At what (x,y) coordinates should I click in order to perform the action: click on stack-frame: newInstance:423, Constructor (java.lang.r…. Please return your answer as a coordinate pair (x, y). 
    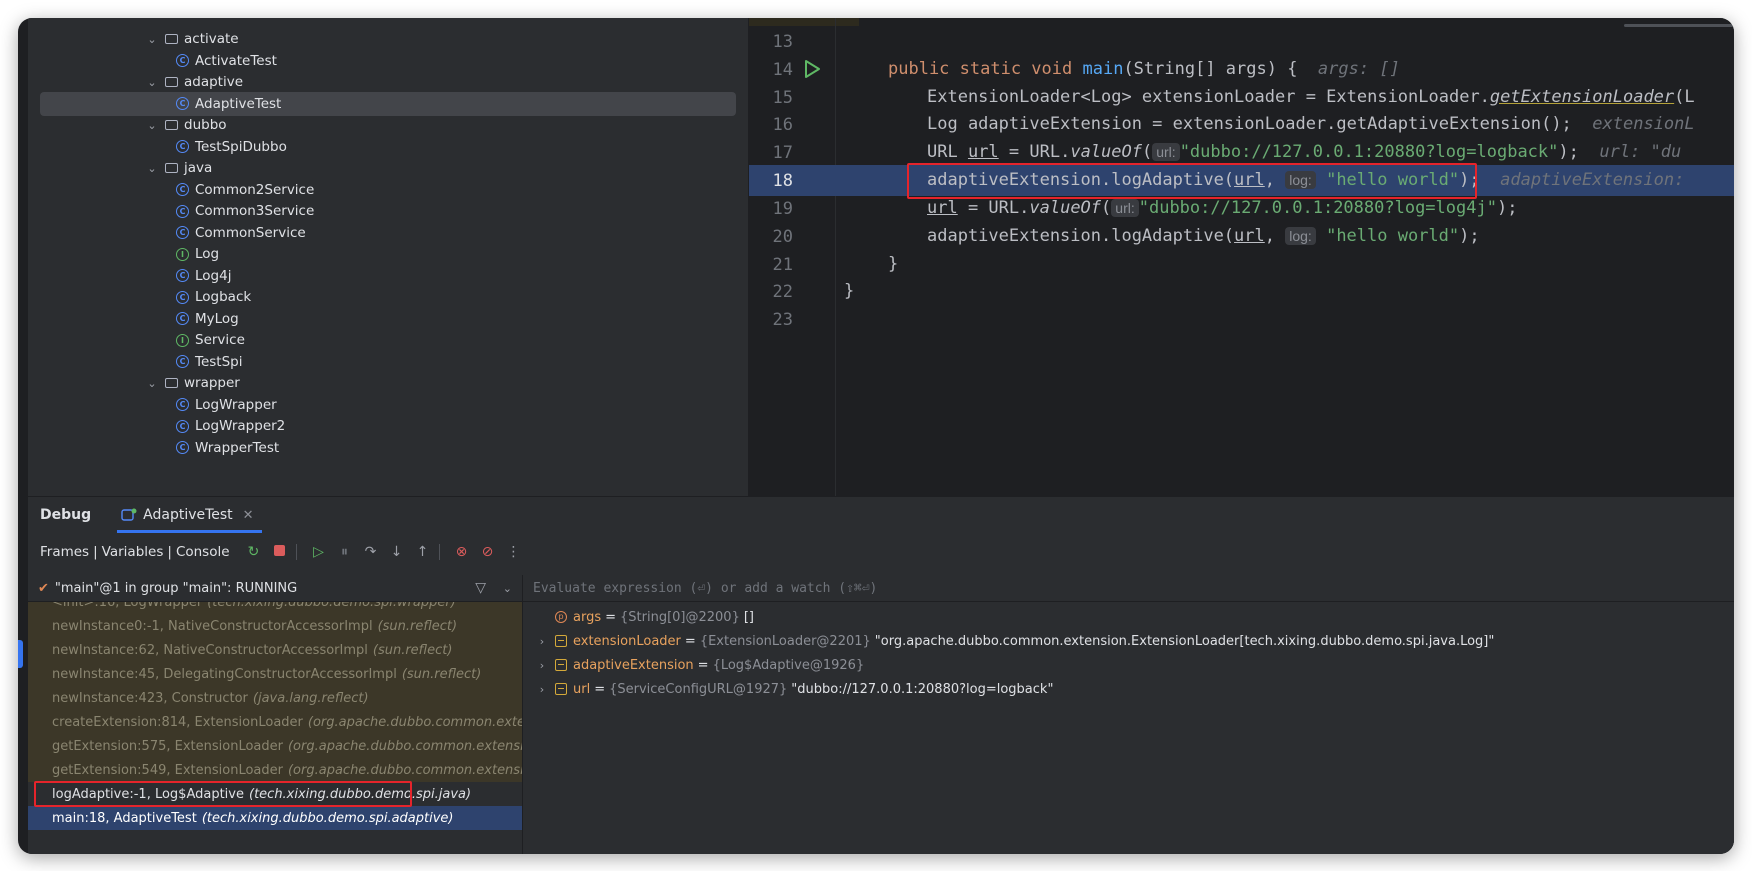
    Looking at the image, I should click on (275, 698).